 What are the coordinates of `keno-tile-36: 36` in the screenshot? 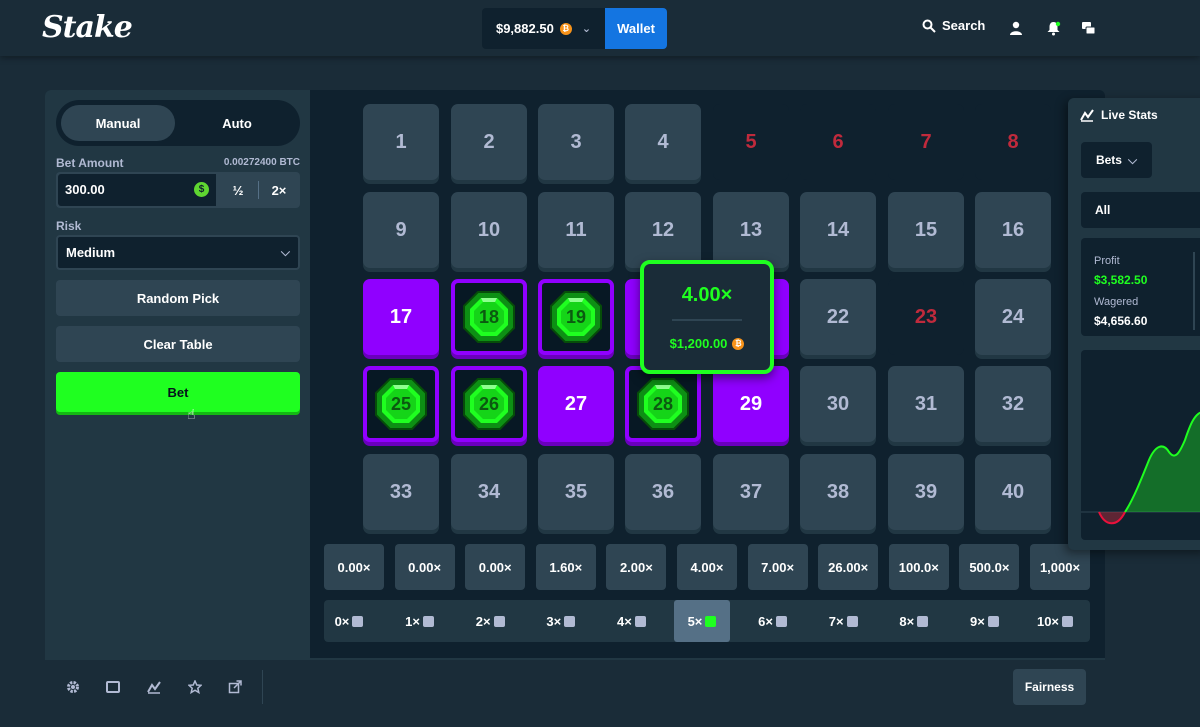 It's located at (663, 492).